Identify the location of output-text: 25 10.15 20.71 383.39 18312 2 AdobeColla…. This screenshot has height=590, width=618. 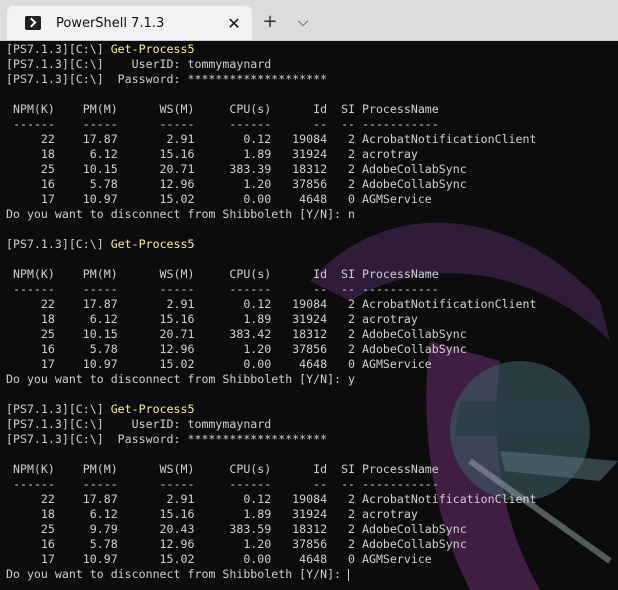
(236, 169).